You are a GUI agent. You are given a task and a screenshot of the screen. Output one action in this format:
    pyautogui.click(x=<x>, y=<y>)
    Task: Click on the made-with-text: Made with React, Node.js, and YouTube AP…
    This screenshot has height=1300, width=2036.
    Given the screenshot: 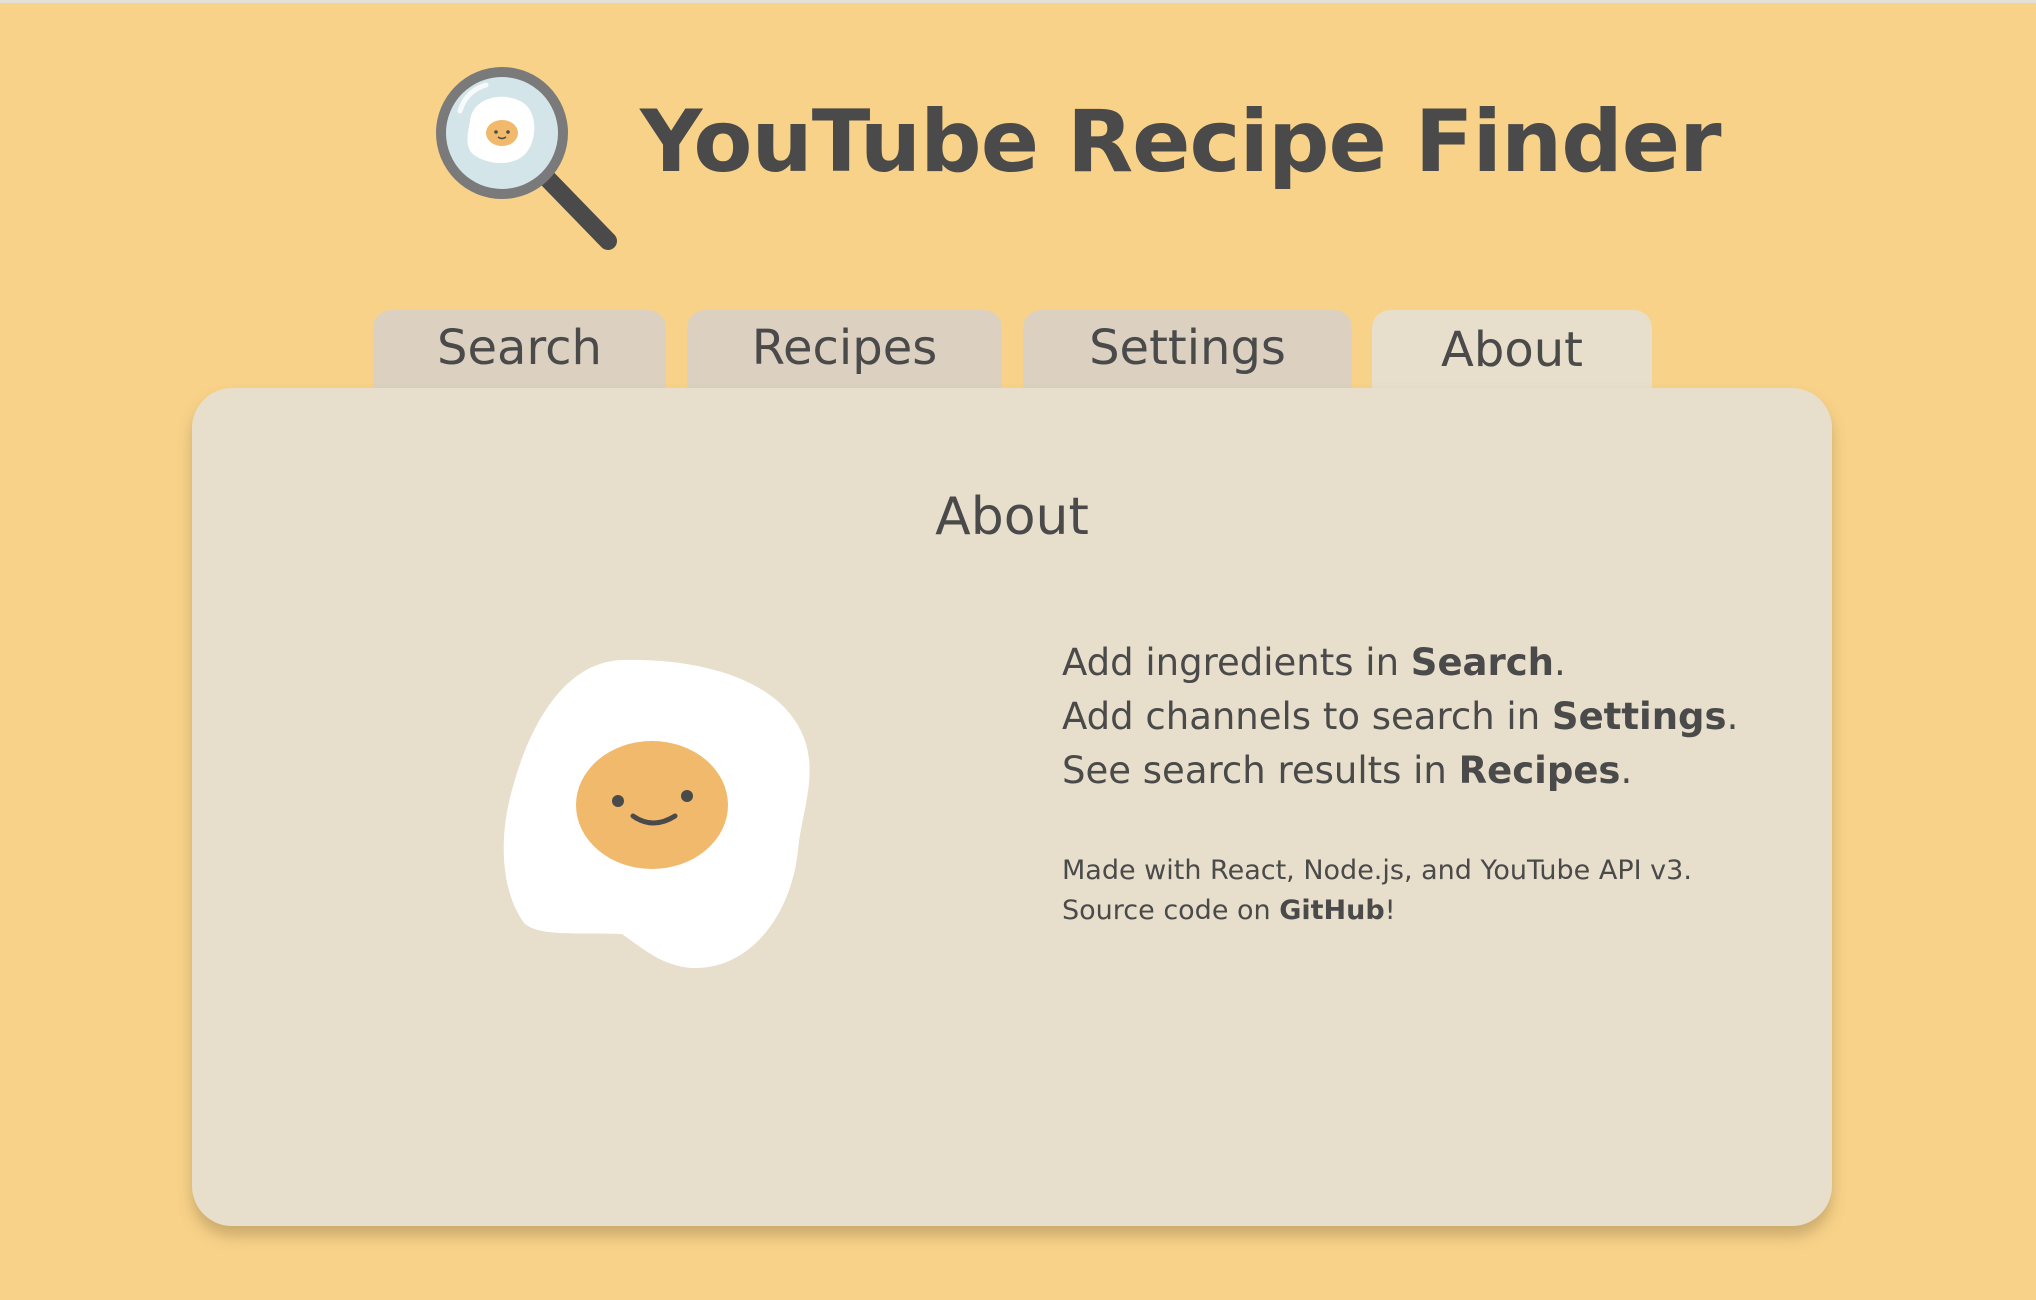 What is the action you would take?
    pyautogui.click(x=1377, y=870)
    